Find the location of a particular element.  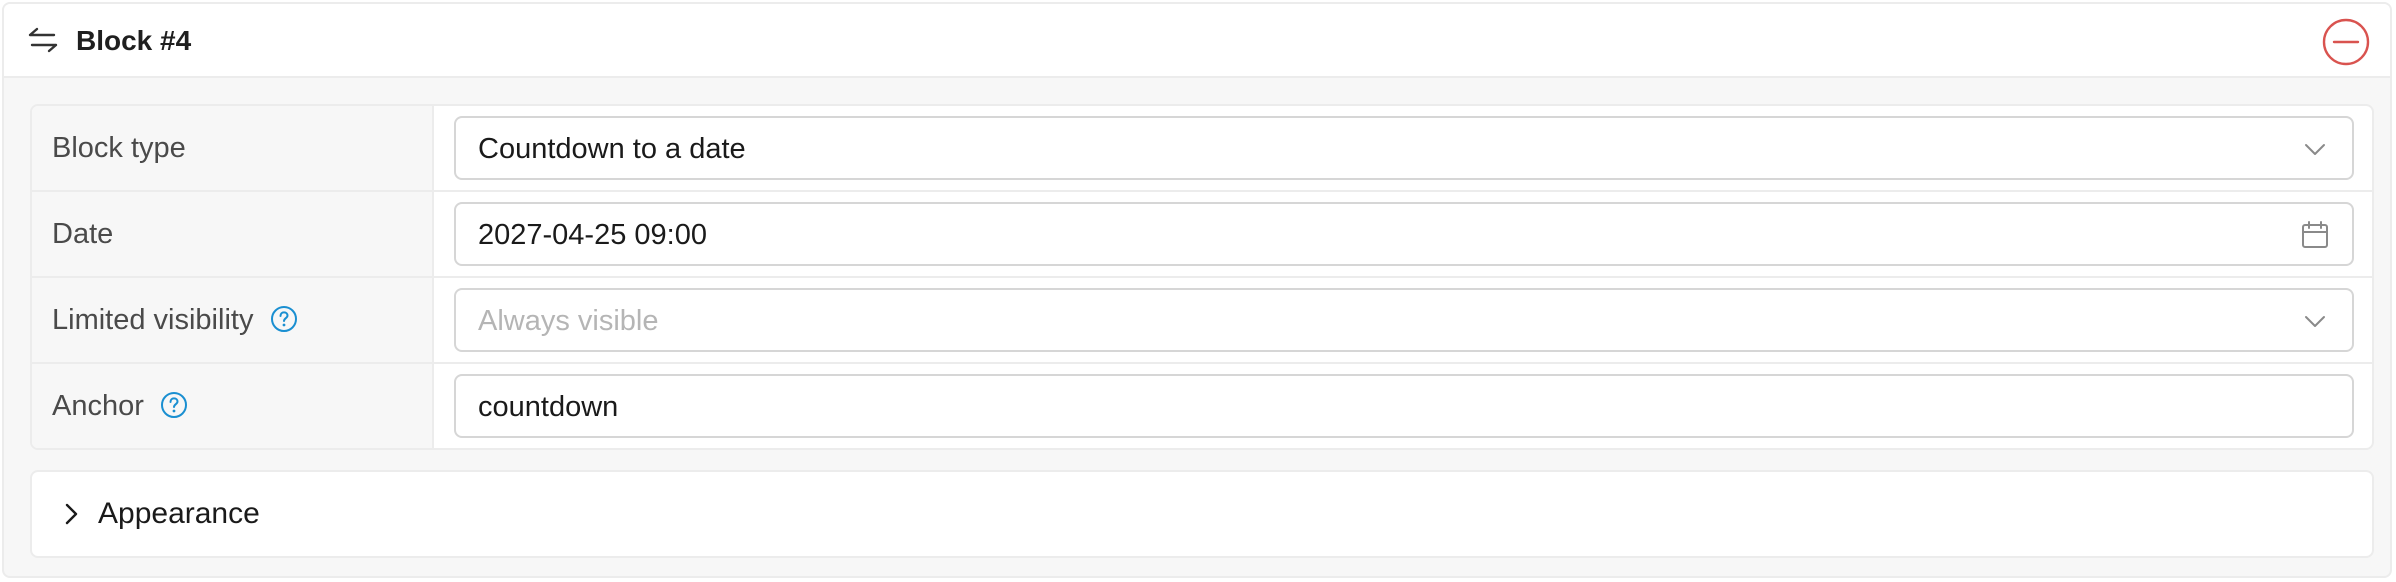

limited-visibility-label-wrap: Limited visibility is located at coordinates (175, 320).